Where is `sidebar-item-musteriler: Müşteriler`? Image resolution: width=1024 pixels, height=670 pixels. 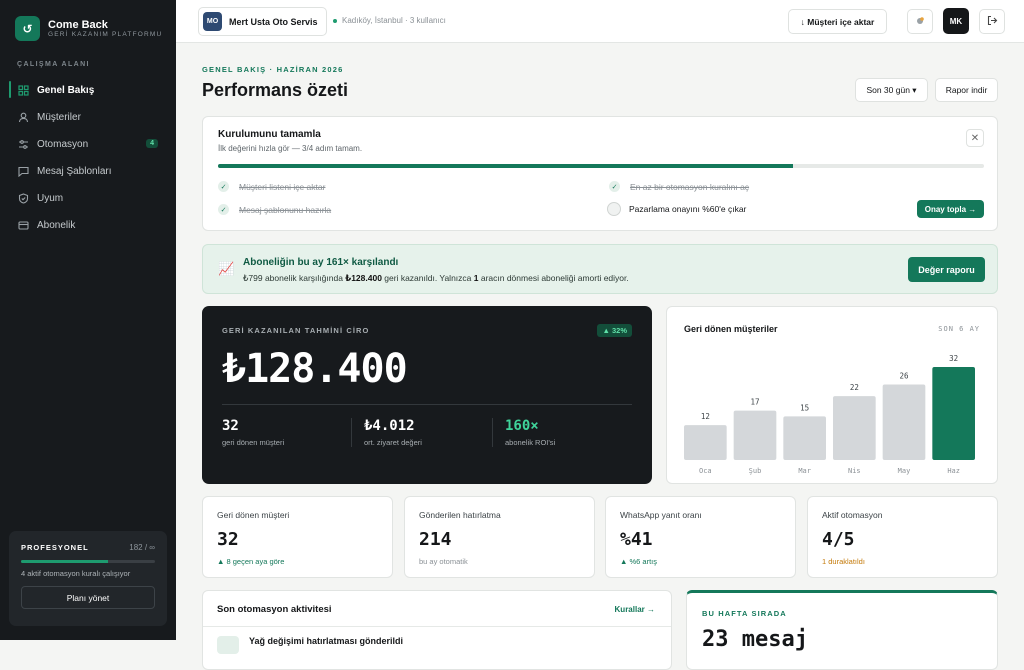
sidebar-item-musteriler: Müşteriler is located at coordinates (88, 117).